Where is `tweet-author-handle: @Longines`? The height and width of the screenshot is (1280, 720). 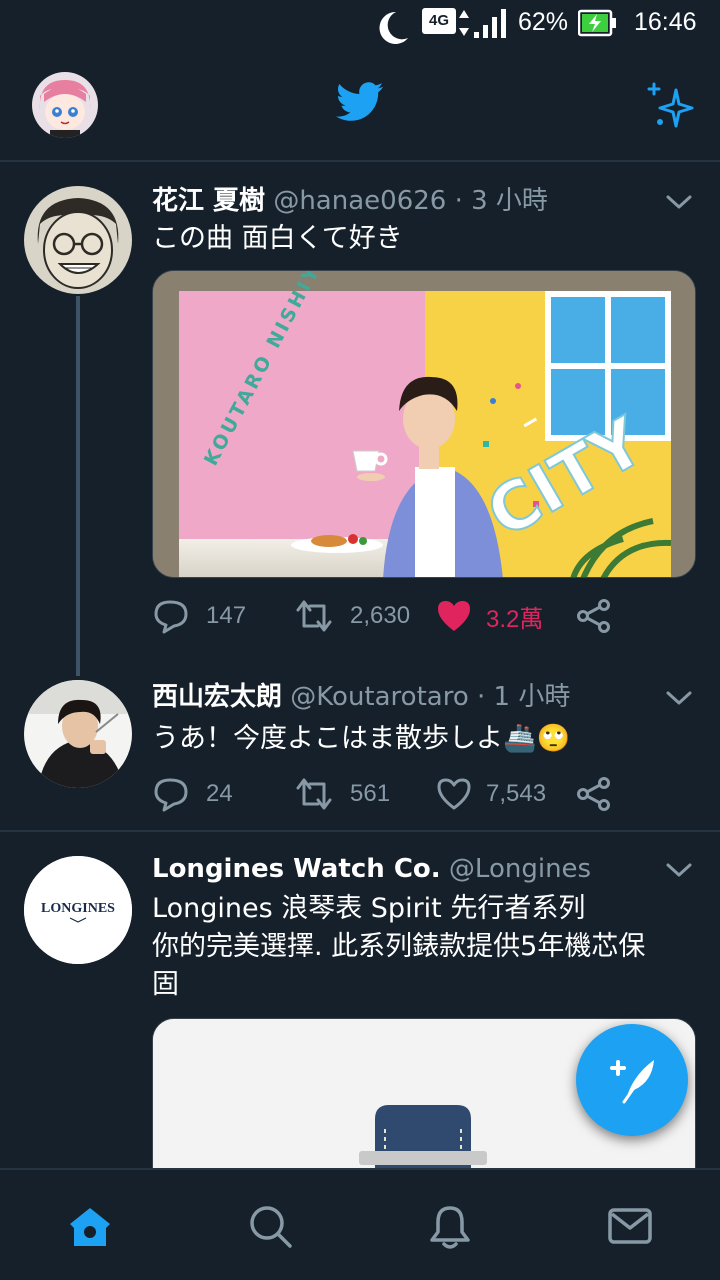 tweet-author-handle: @Longines is located at coordinates (520, 869).